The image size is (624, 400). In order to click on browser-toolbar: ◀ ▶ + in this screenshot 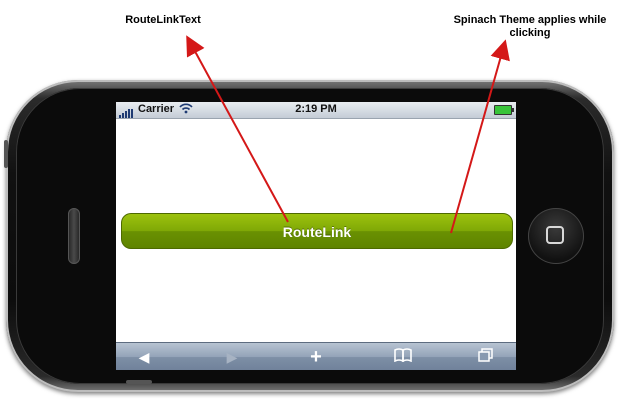, I will do `click(316, 356)`.